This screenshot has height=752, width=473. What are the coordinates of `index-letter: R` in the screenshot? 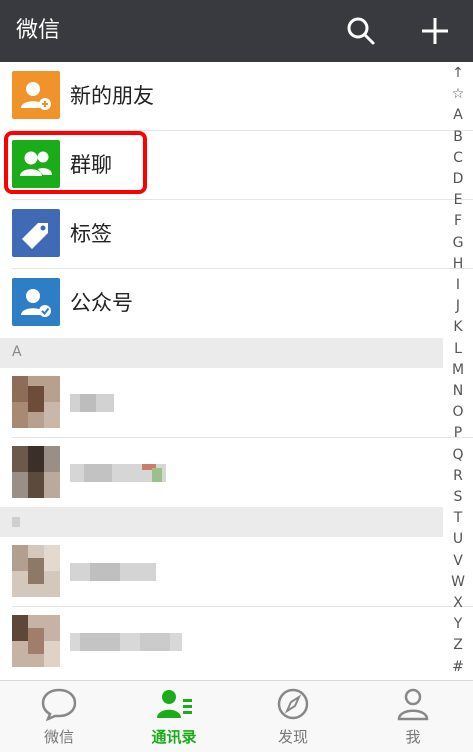 It's located at (458, 476).